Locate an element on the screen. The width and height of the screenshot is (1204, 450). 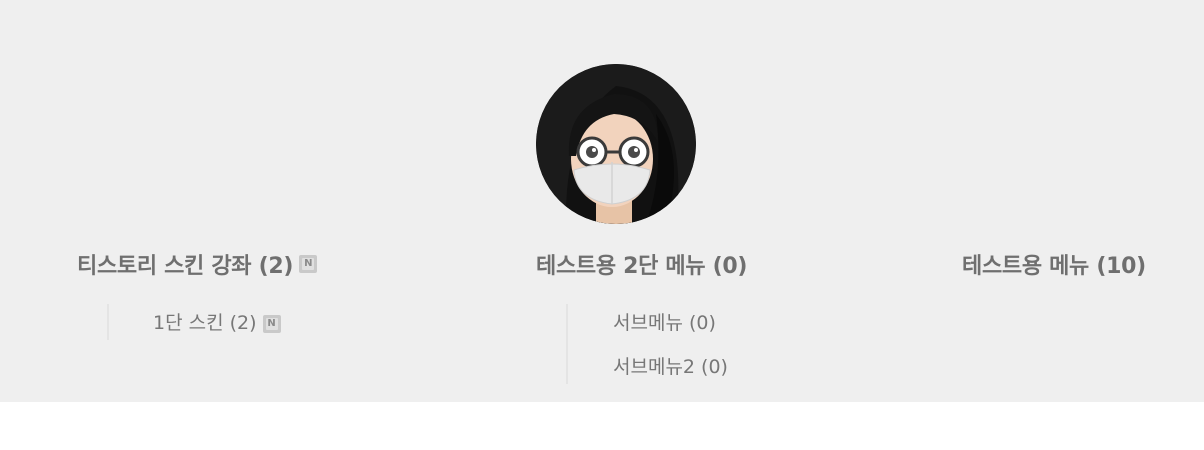
category-title-label: 테스트용 2단 메뉴 (0) is located at coordinates (642, 266).